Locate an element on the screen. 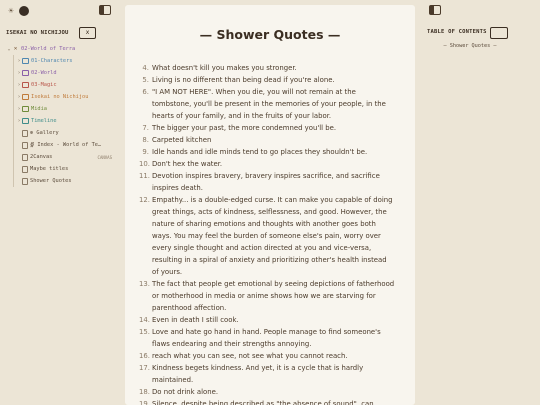  list-item-number: 4. is located at coordinates (145, 68).